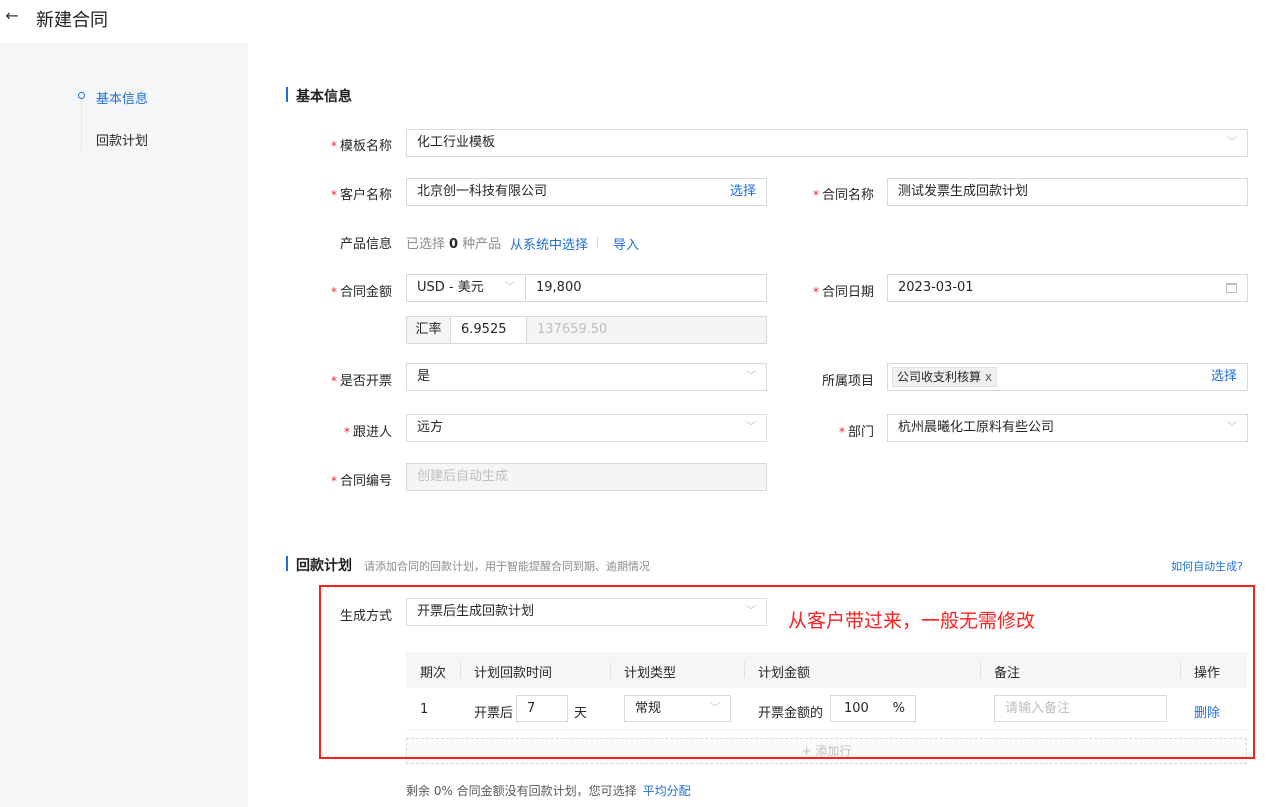 This screenshot has width=1280, height=807. What do you see at coordinates (549, 243) in the screenshot?
I see `select-from-system-link: 从系统中选择` at bounding box center [549, 243].